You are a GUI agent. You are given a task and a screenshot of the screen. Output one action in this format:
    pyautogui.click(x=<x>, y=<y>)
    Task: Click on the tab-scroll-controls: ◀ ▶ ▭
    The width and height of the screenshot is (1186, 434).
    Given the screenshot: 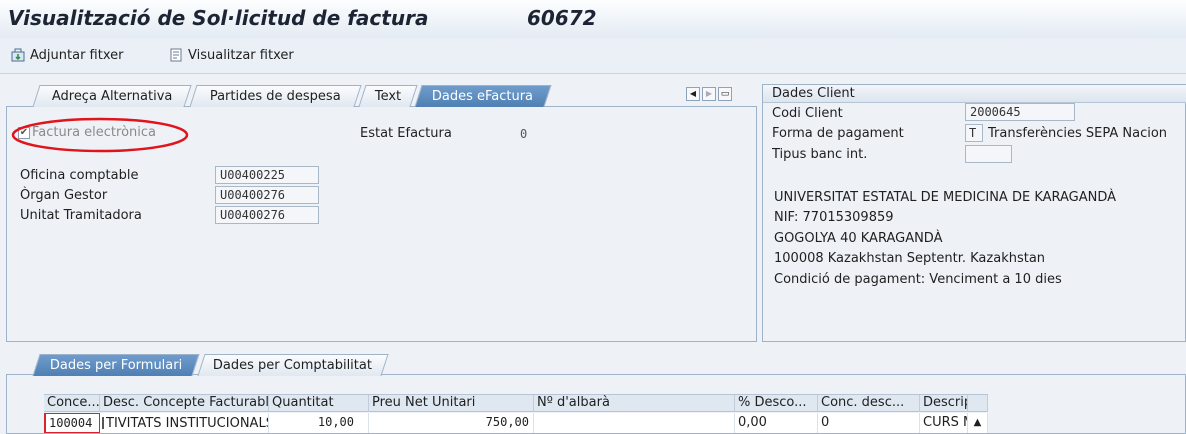 What is the action you would take?
    pyautogui.click(x=709, y=94)
    